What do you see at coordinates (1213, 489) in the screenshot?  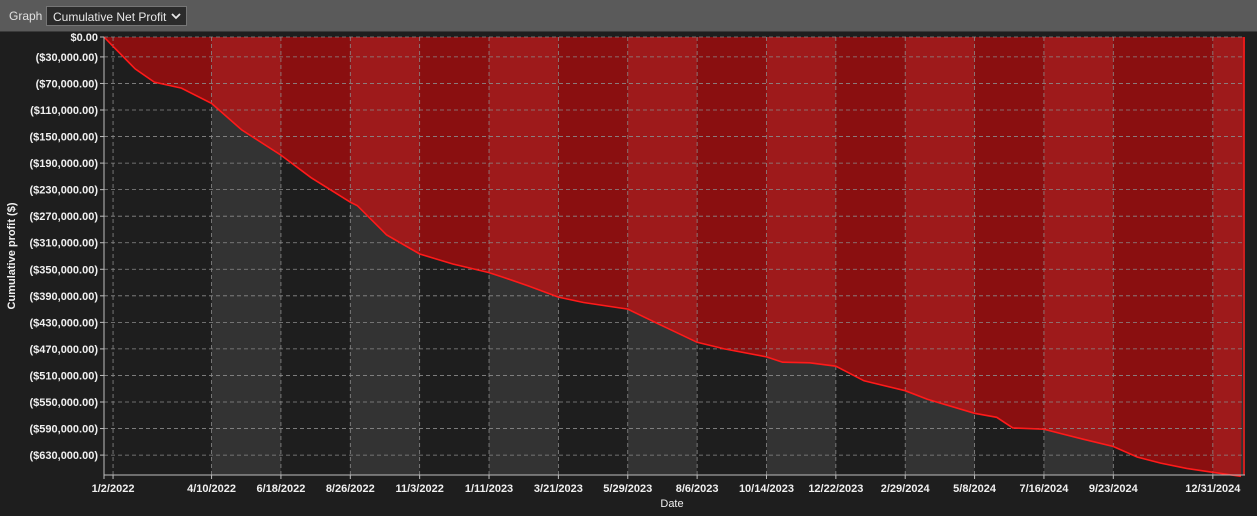 I see `x-tick-label: 12/31/2024` at bounding box center [1213, 489].